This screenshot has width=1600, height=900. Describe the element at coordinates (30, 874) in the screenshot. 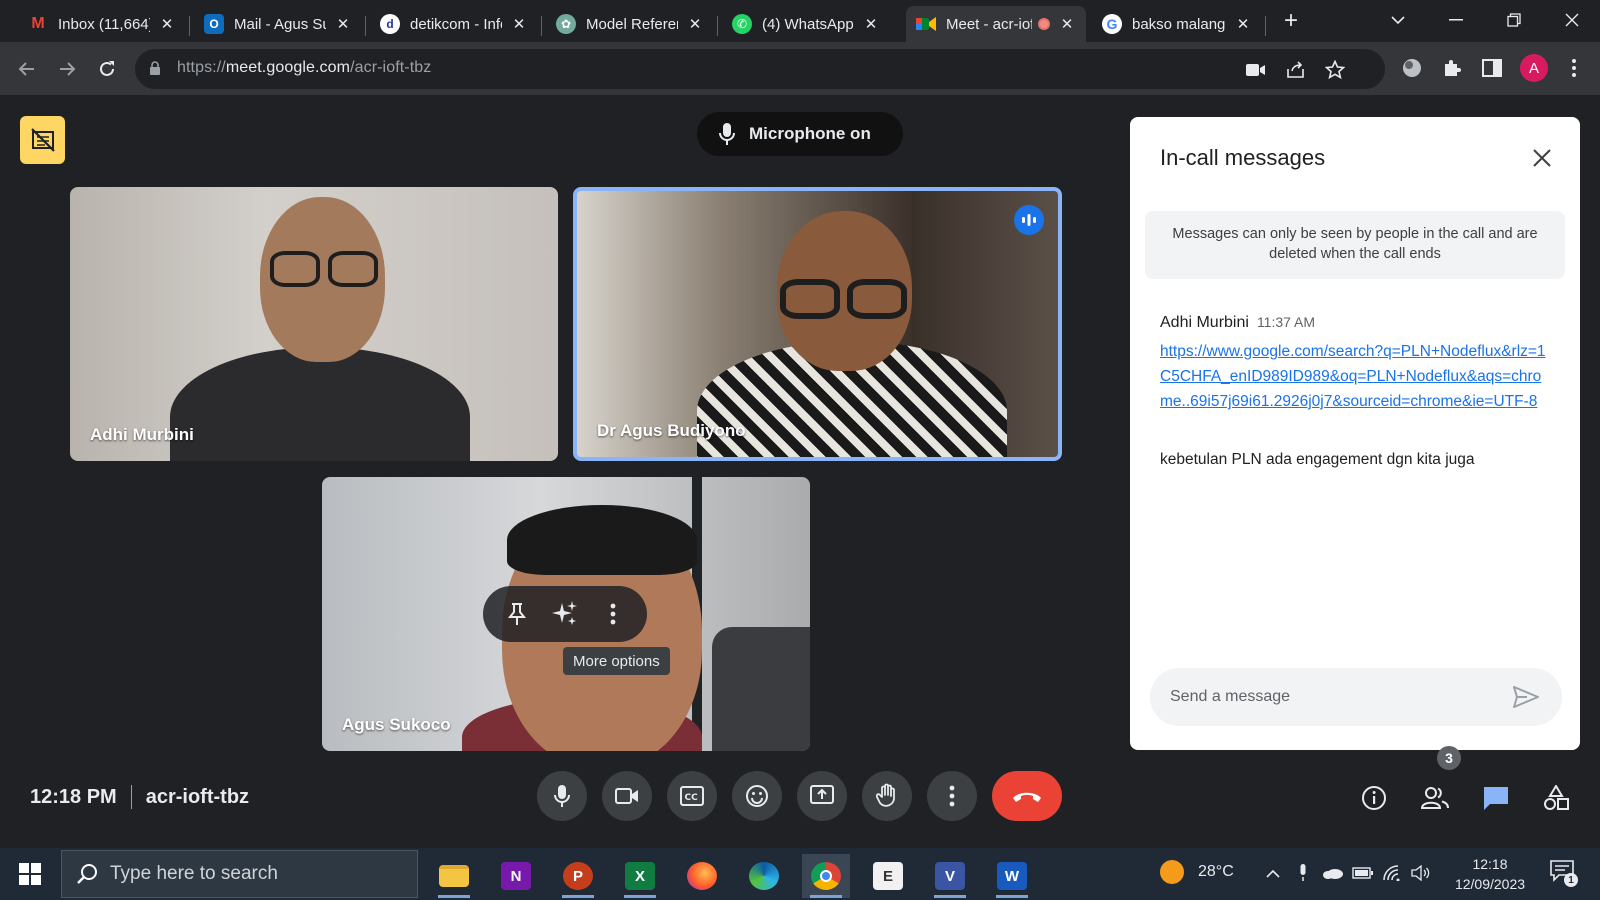

I see `start-button` at that location.